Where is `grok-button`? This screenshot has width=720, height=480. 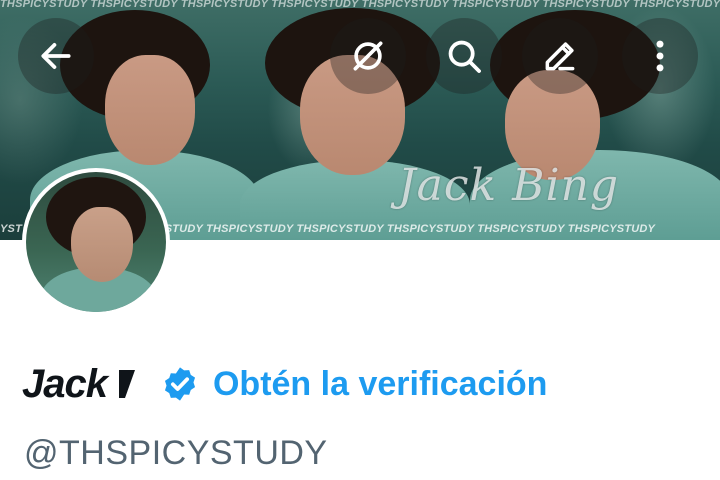
grok-button is located at coordinates (368, 56).